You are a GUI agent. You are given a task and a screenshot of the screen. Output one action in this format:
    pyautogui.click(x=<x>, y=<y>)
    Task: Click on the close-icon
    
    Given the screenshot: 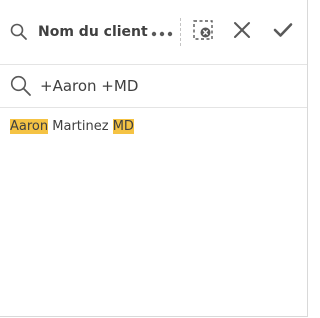 What is the action you would take?
    pyautogui.click(x=242, y=32)
    